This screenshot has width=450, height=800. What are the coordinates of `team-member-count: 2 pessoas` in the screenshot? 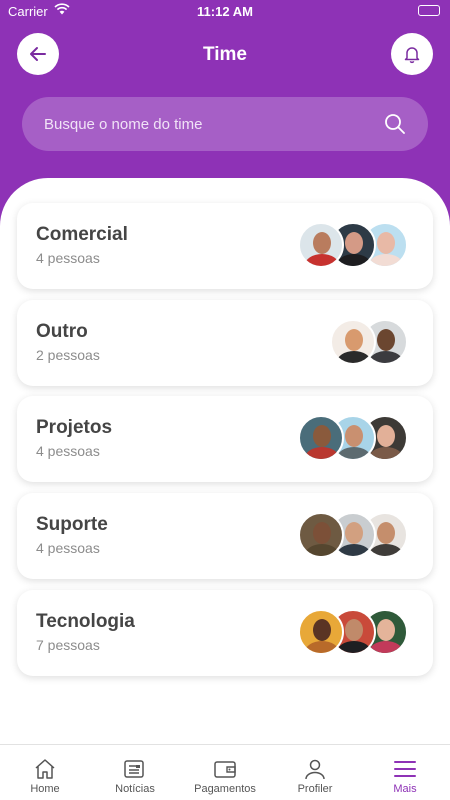 It's located at (68, 354).